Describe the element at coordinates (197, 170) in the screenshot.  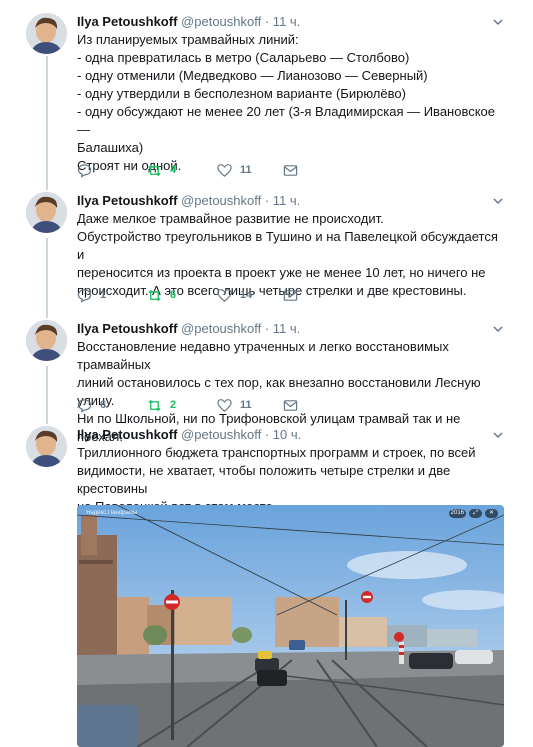
I see `tweet-actions: 4 11` at that location.